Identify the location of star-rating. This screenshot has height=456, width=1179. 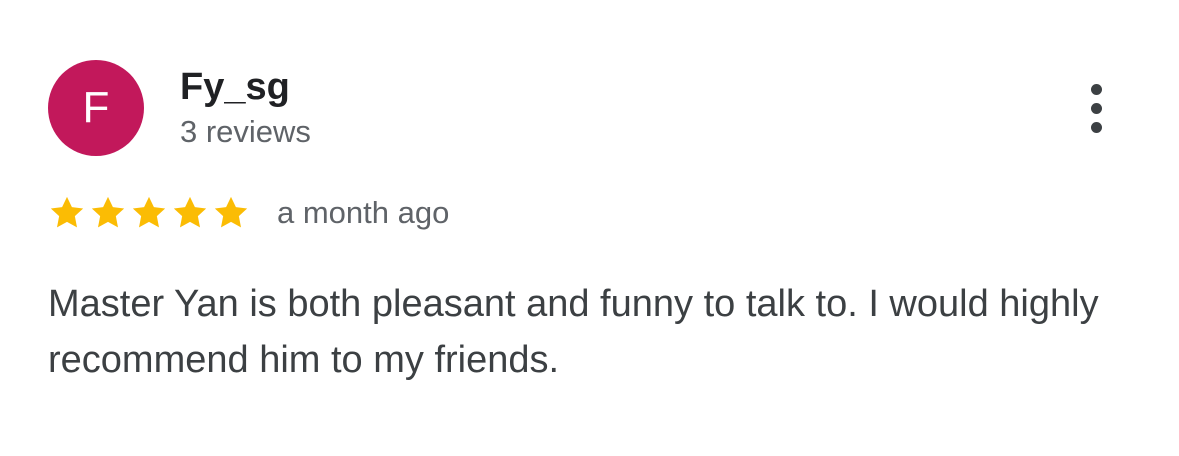
(150, 213).